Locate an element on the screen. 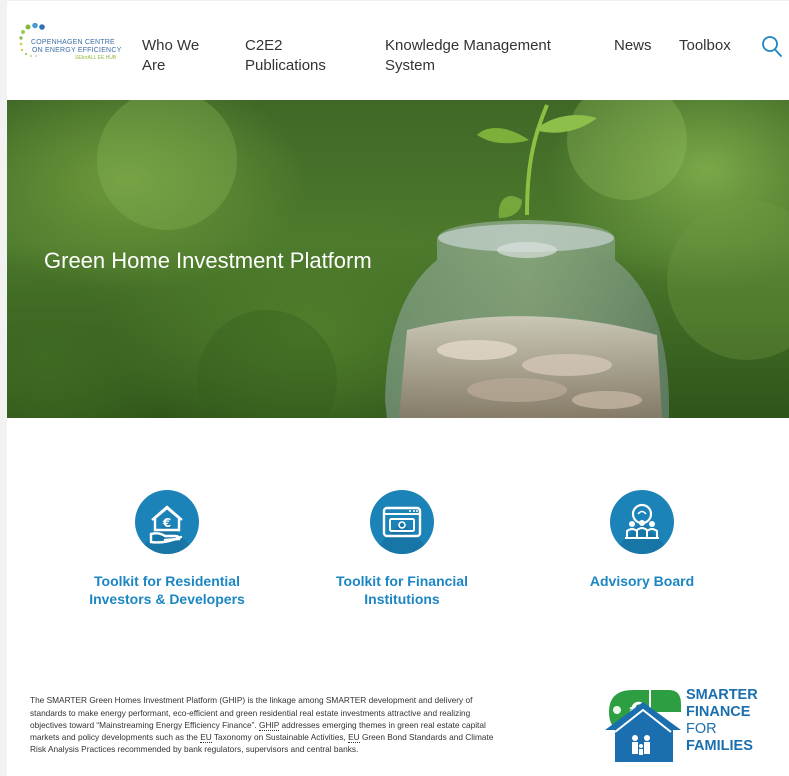 The image size is (789, 776). nav-news: News is located at coordinates (633, 46).